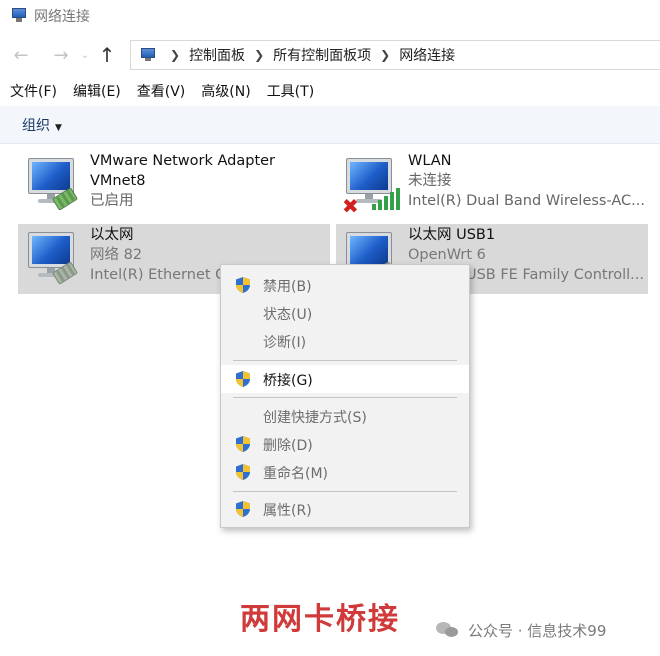 The width and height of the screenshot is (660, 656). Describe the element at coordinates (330, 16) in the screenshot. I see `title-bar: 网络连接` at that location.